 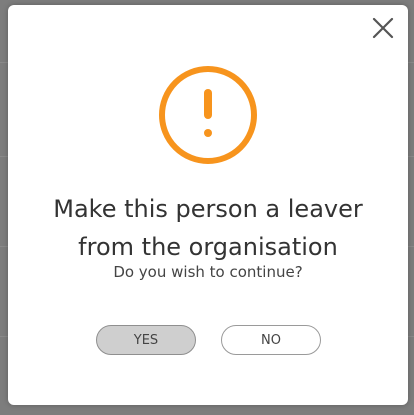 I want to click on close-button, so click(x=383, y=28).